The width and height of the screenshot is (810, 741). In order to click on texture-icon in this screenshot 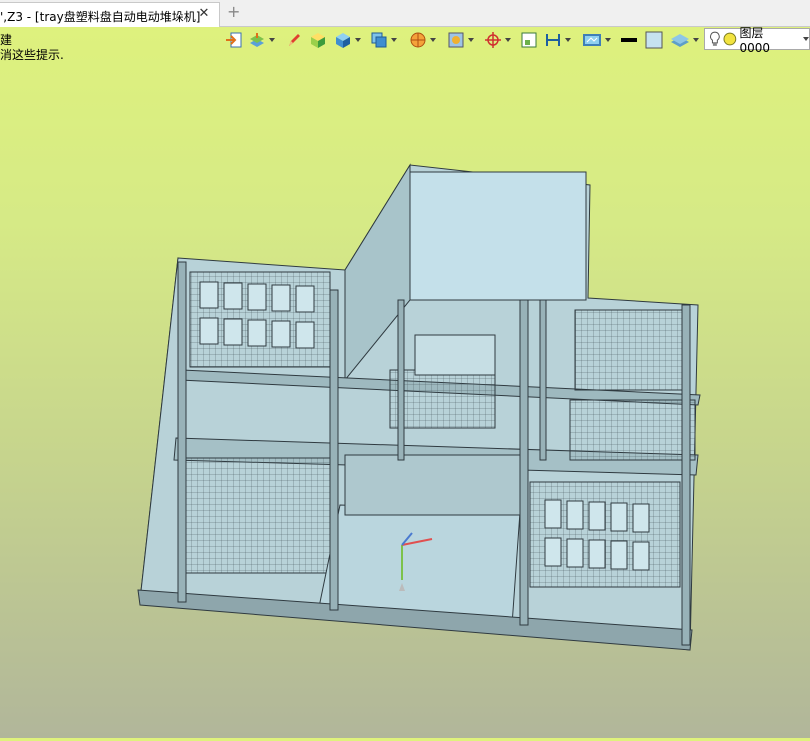, I will do `click(460, 40)`.